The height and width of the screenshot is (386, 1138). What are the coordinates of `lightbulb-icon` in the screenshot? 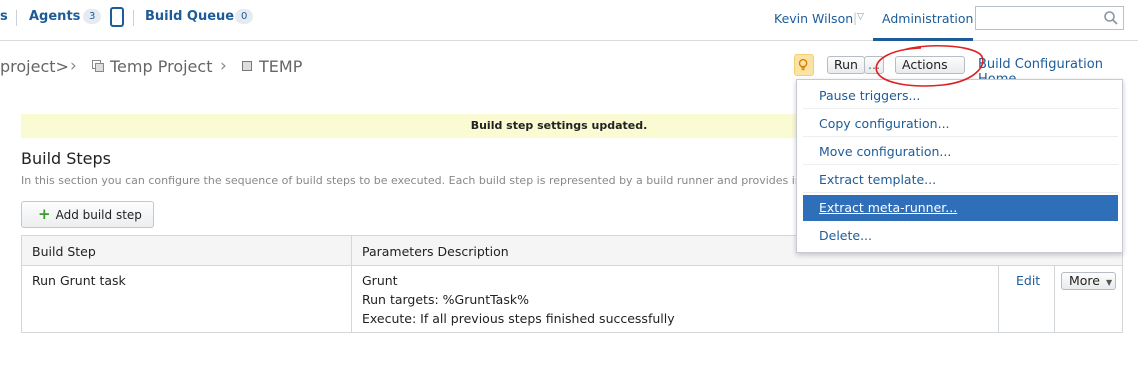 It's located at (804, 65).